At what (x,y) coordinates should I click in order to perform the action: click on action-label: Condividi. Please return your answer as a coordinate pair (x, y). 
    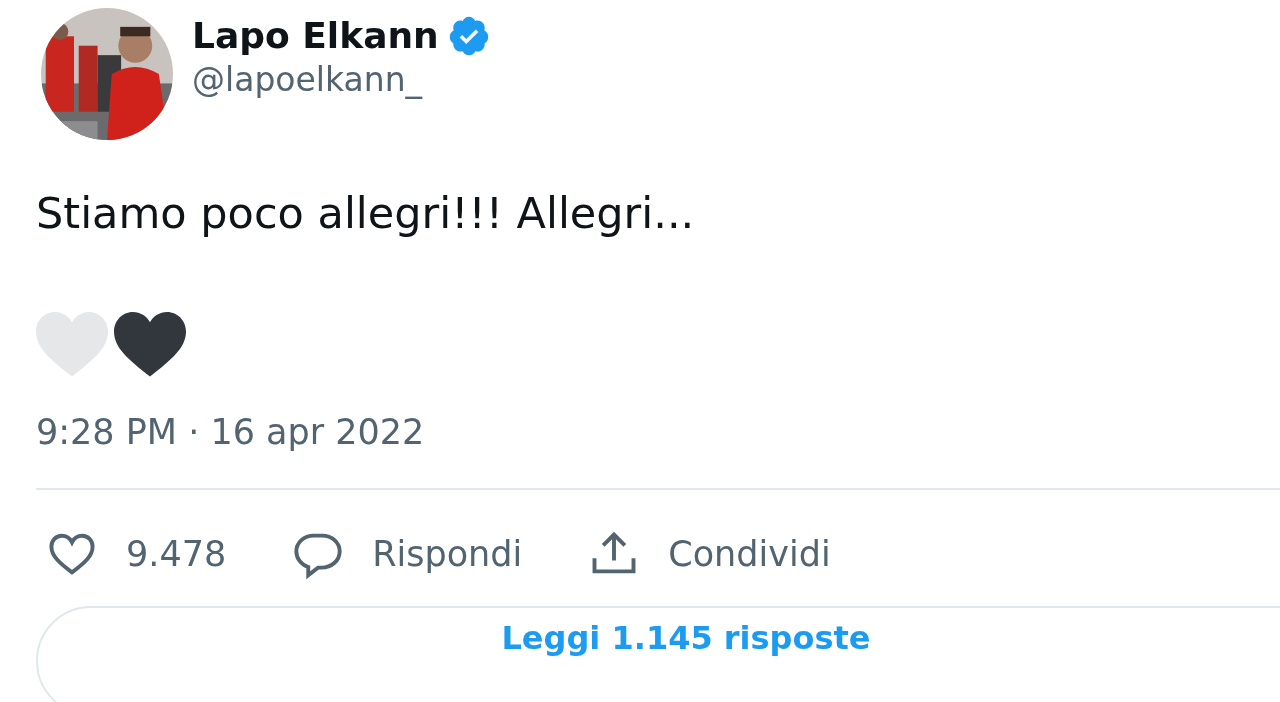
    Looking at the image, I should click on (749, 553).